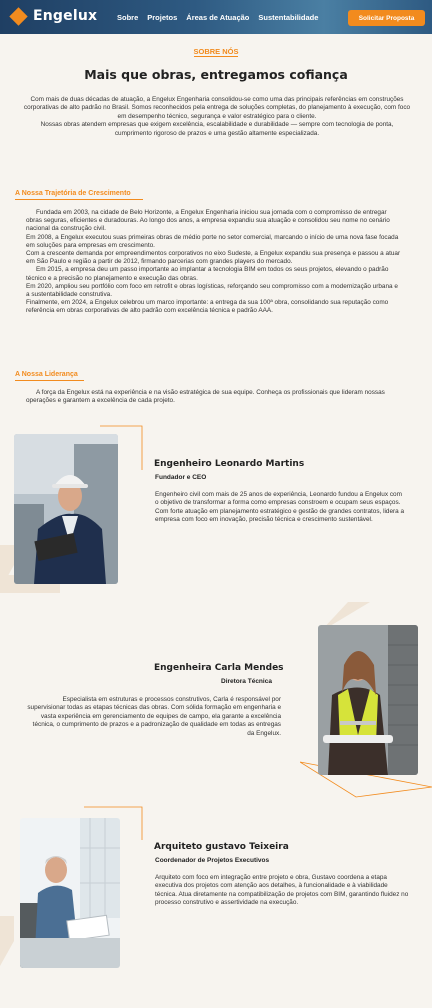  Describe the element at coordinates (219, 668) in the screenshot. I see `person-name: Engenheira Carla Mendes` at that location.